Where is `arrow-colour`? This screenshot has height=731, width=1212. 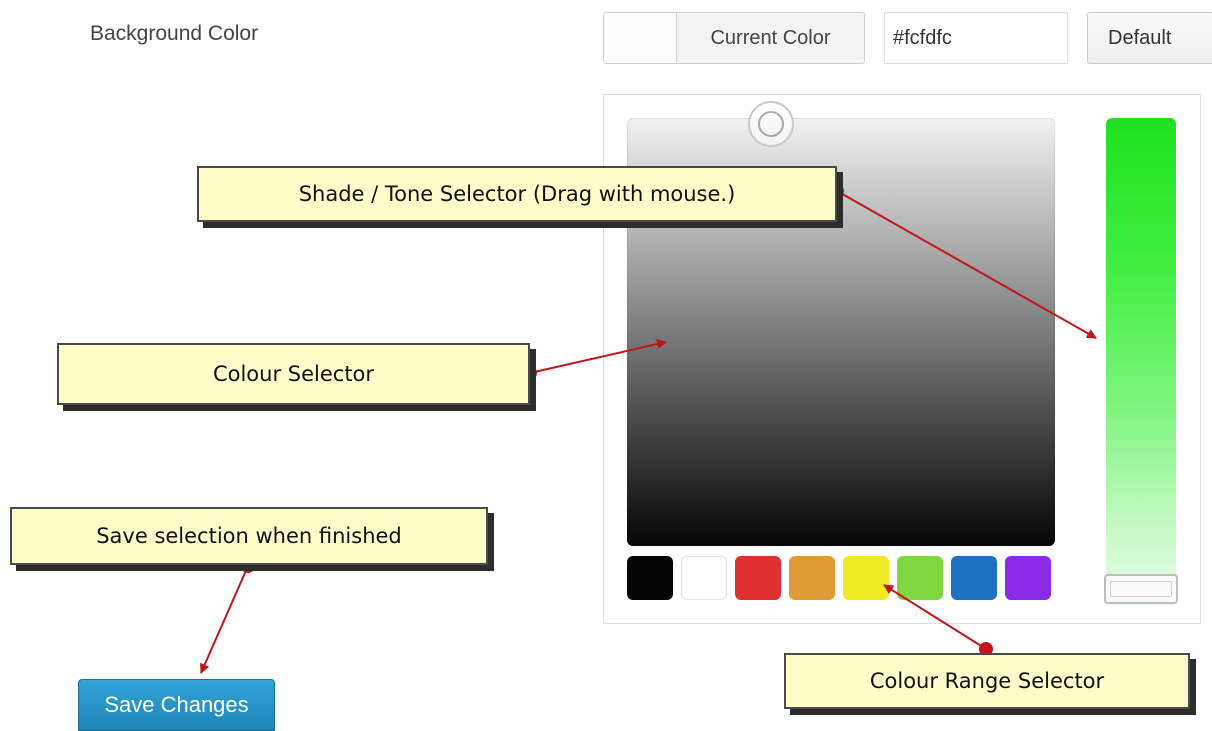
arrow-colour is located at coordinates (598, 356).